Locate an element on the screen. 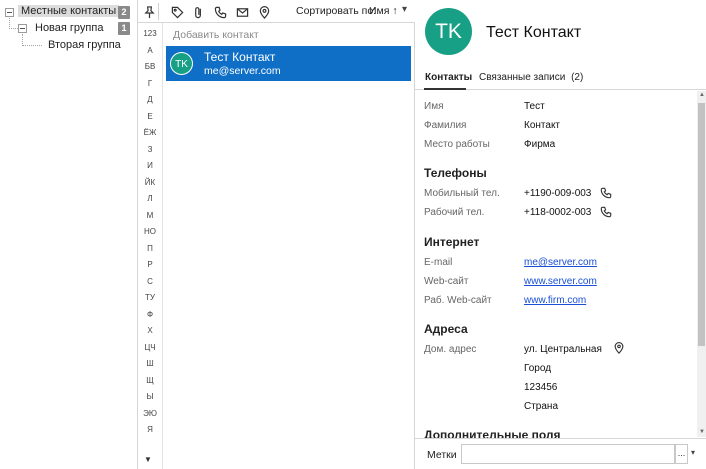 This screenshot has height=469, width=706. tab-related-records: Связанные записи (2) is located at coordinates (531, 77).